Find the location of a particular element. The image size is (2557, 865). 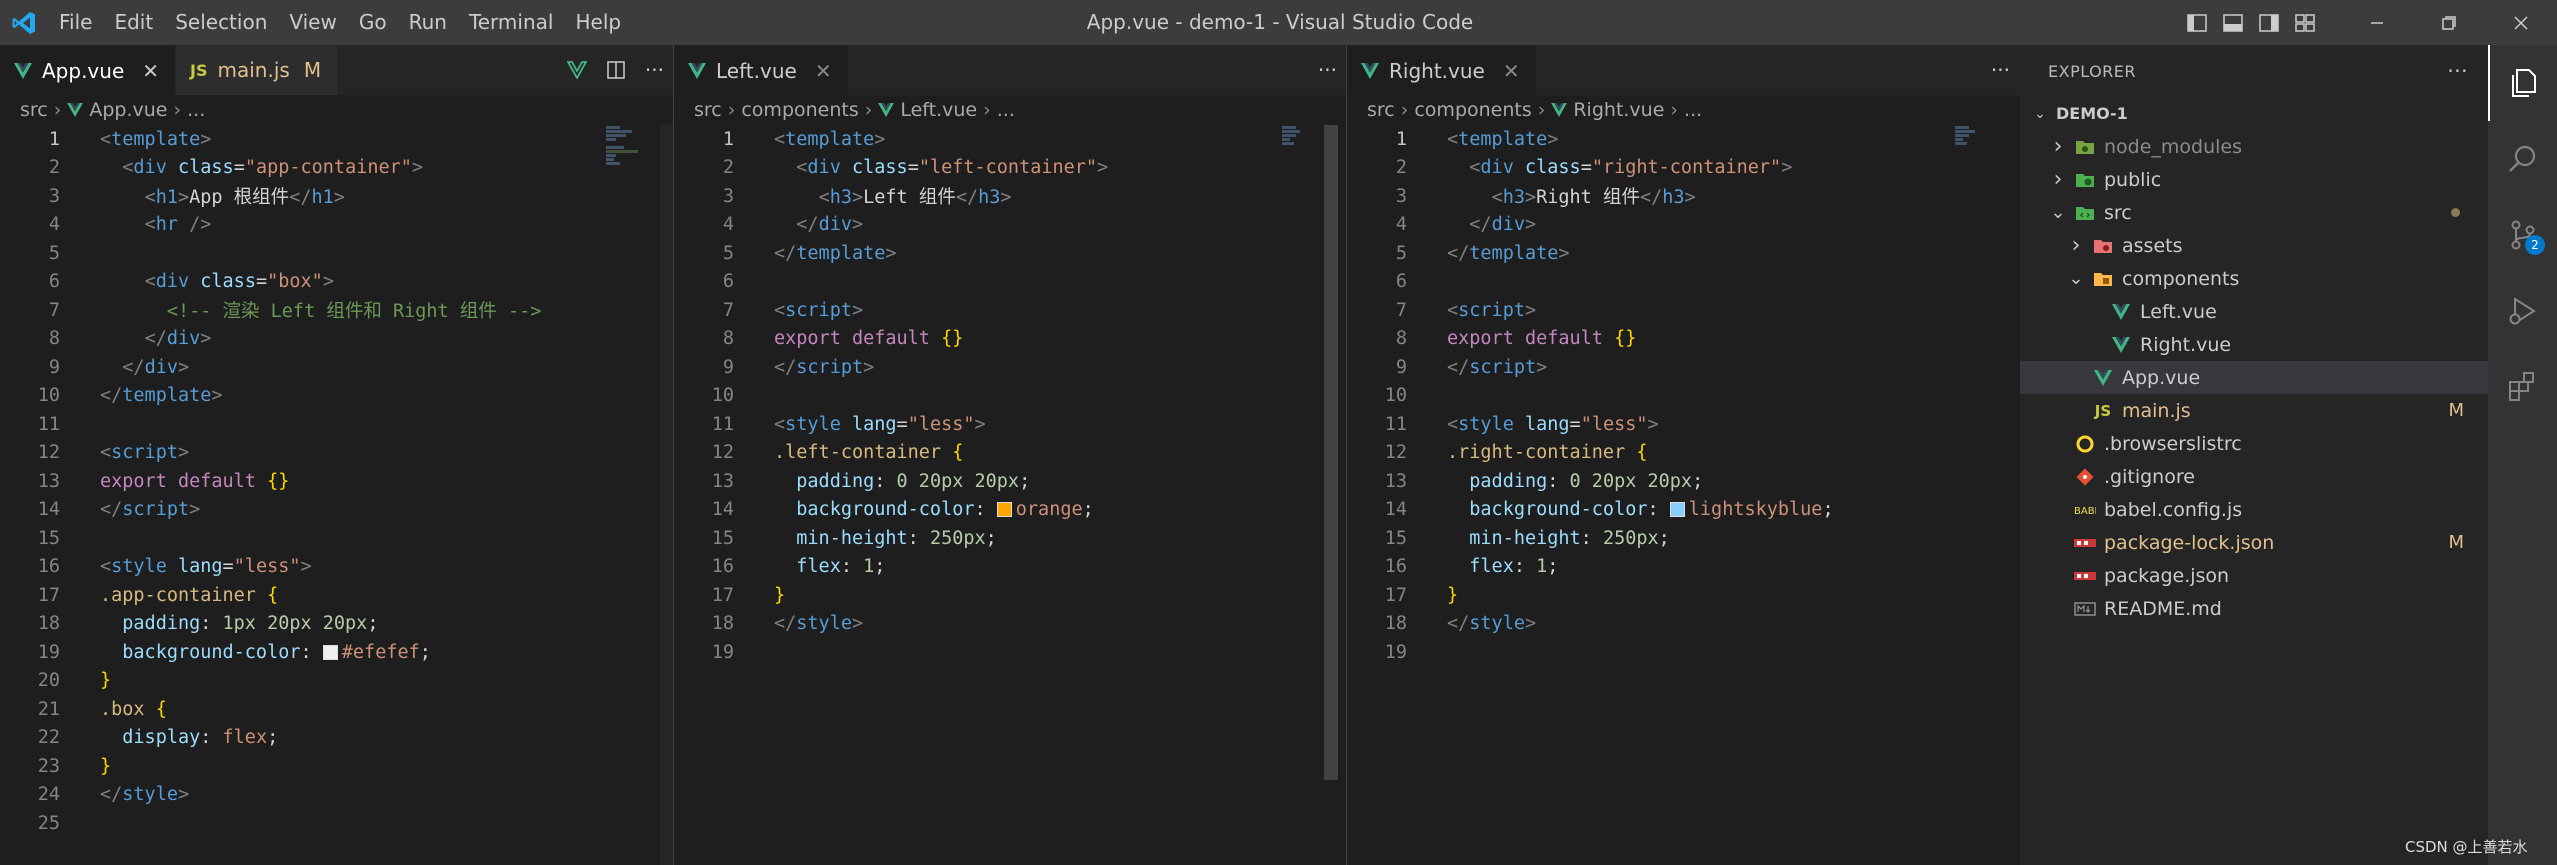

run-debug-activity-icon is located at coordinates (2522, 311).